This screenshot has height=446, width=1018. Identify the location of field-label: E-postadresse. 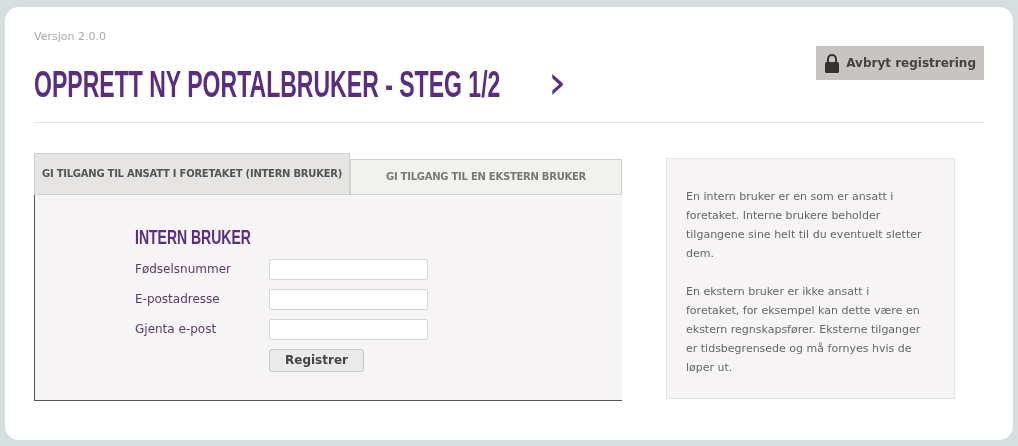
(178, 299).